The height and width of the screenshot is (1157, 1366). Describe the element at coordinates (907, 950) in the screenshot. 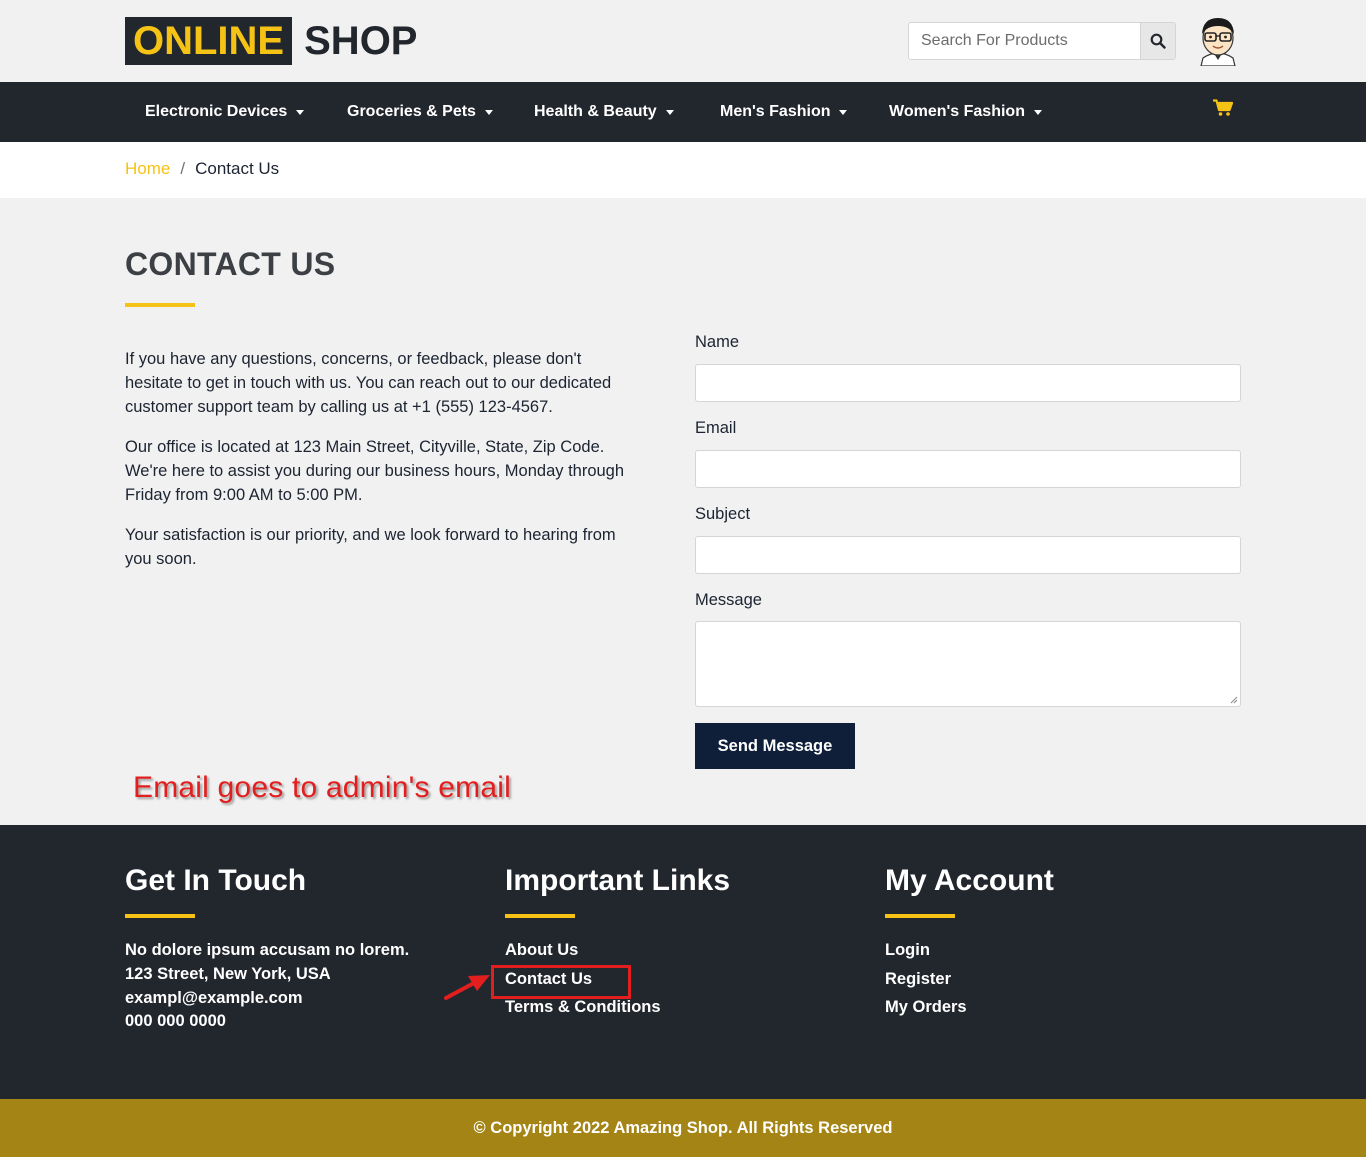

I see `footer-link-login: Login` at that location.